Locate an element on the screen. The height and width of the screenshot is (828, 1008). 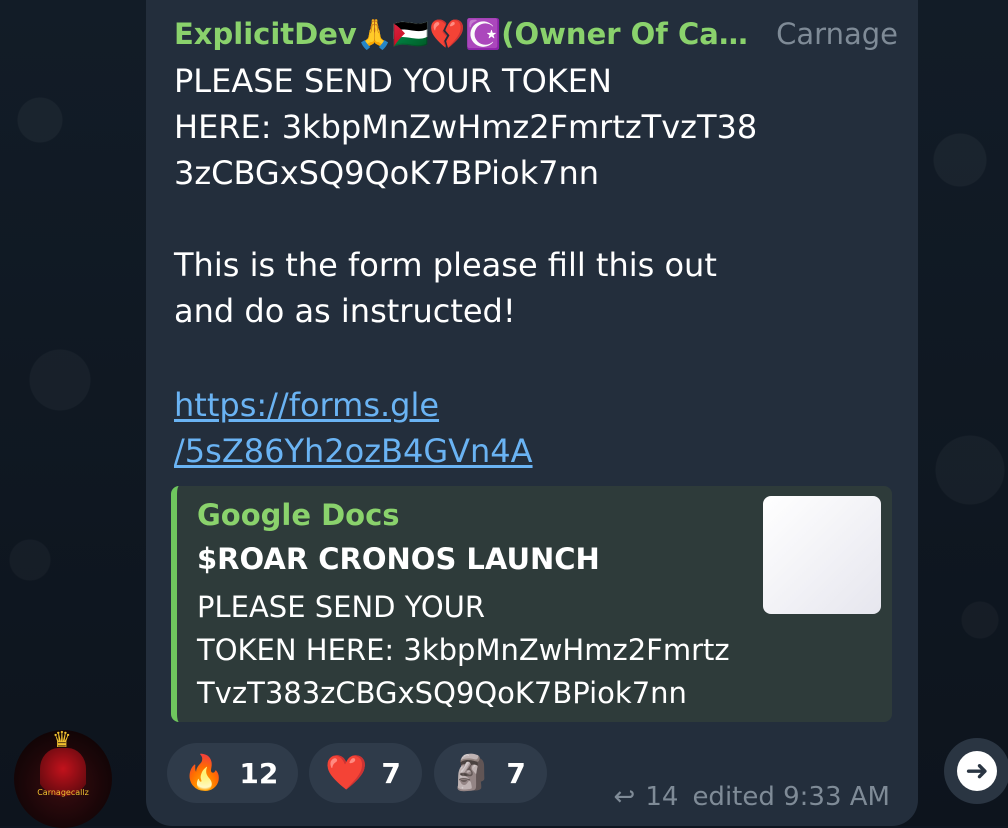
forward-arrow-icon: ➜ is located at coordinates (977, 771).